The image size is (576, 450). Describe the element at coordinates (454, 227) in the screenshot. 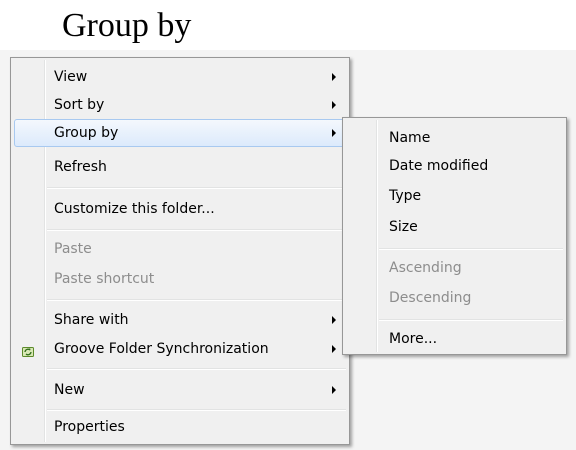

I see `submenu-item-size: Size` at that location.